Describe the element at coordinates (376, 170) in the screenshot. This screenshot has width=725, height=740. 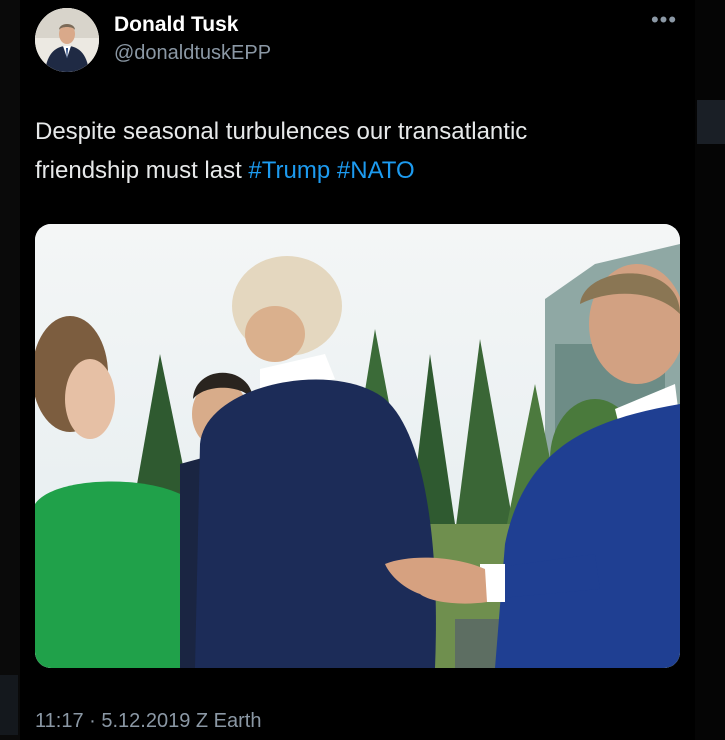
I see `hashtag-nato: #NATO` at that location.